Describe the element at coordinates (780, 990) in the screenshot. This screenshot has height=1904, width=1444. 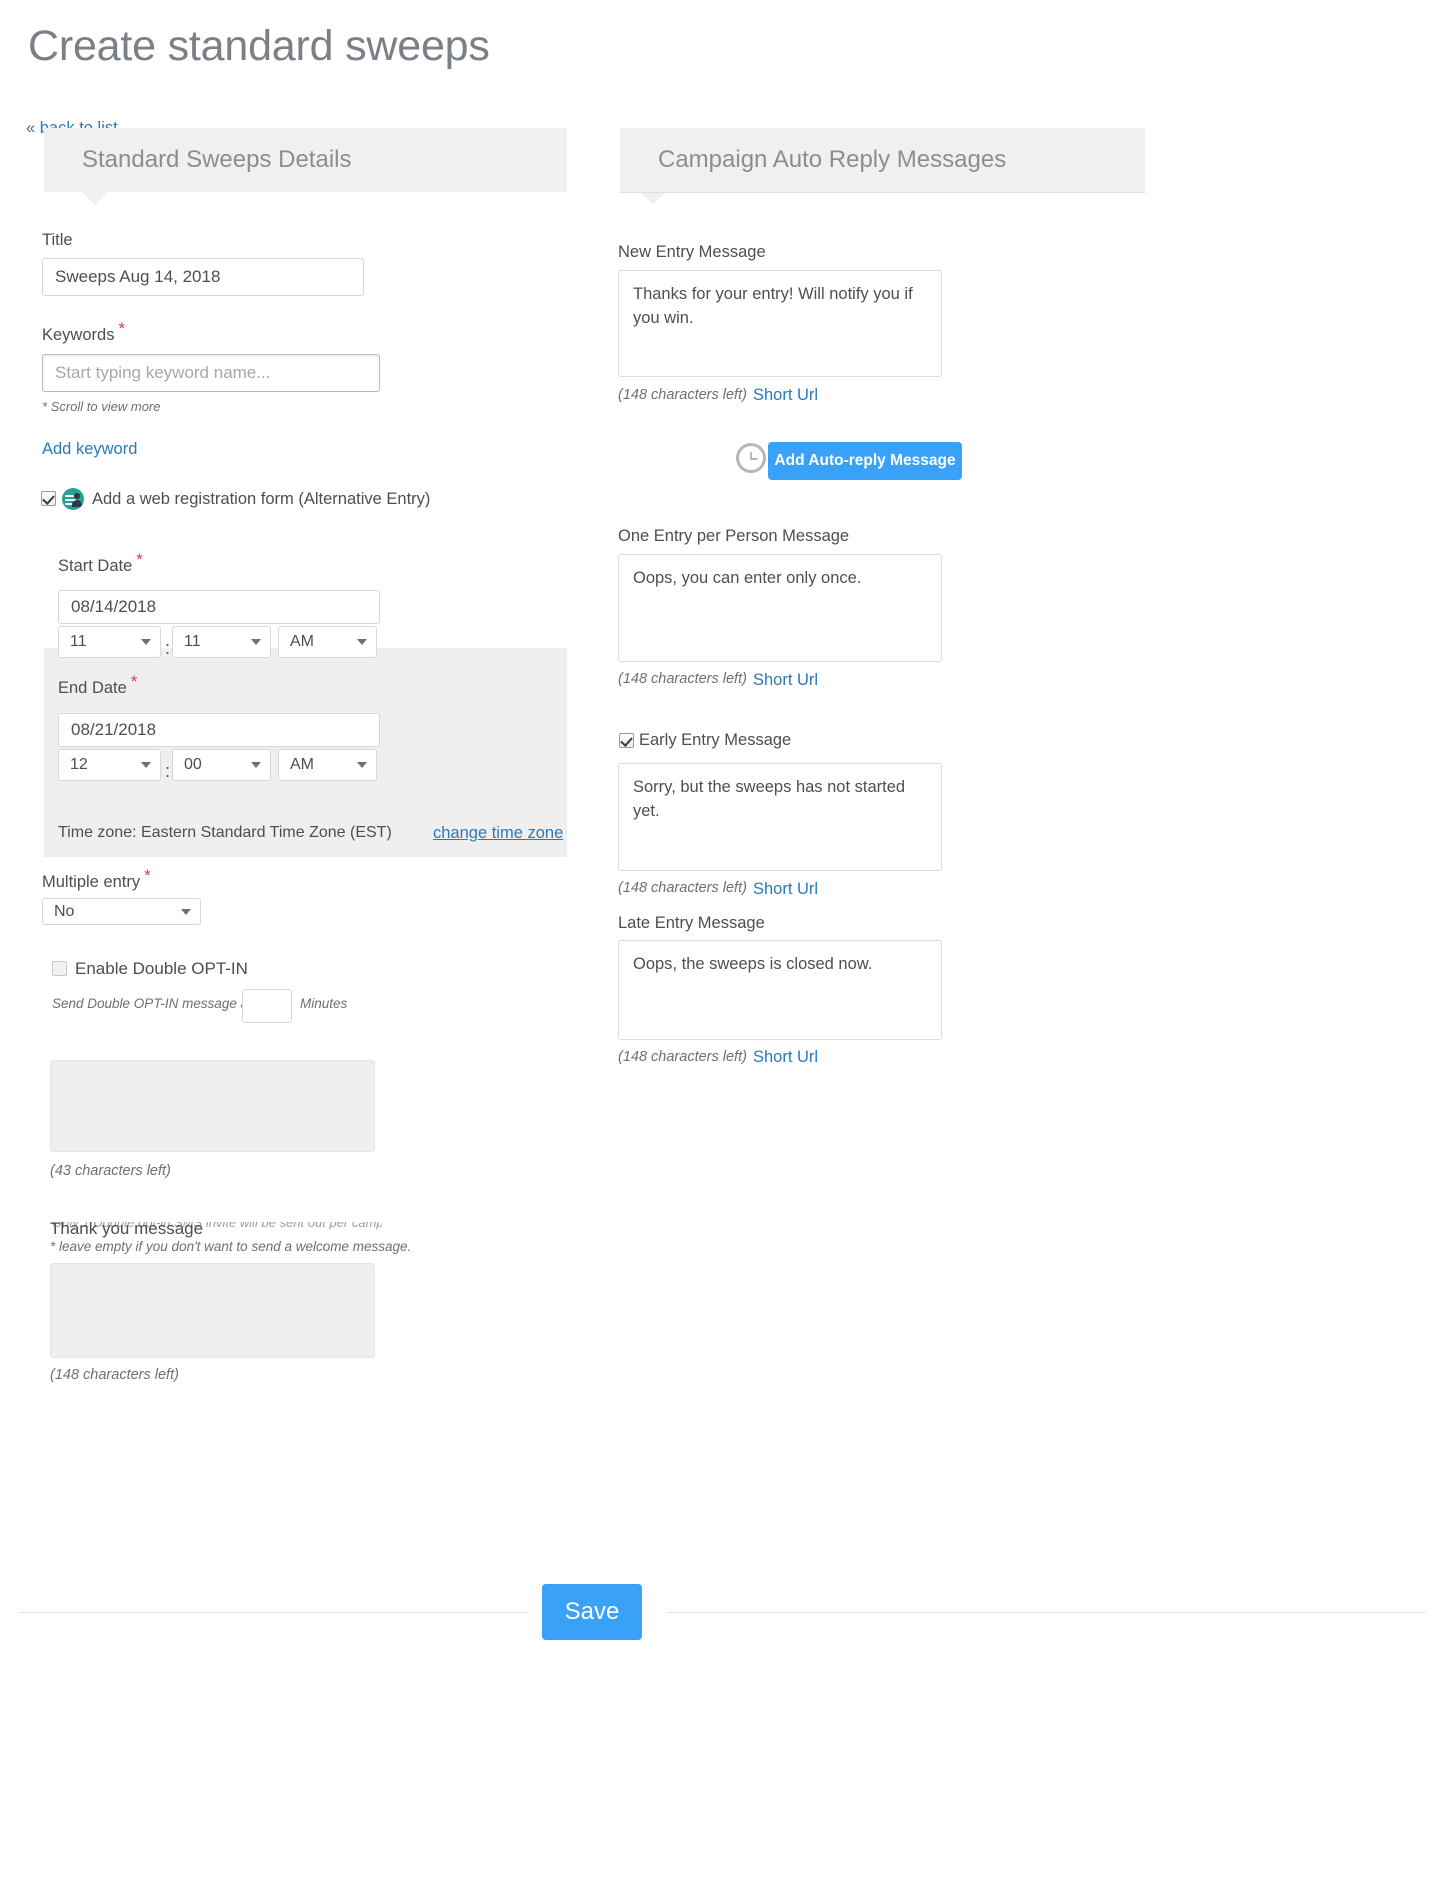
I see `late-entry-message-textarea` at that location.